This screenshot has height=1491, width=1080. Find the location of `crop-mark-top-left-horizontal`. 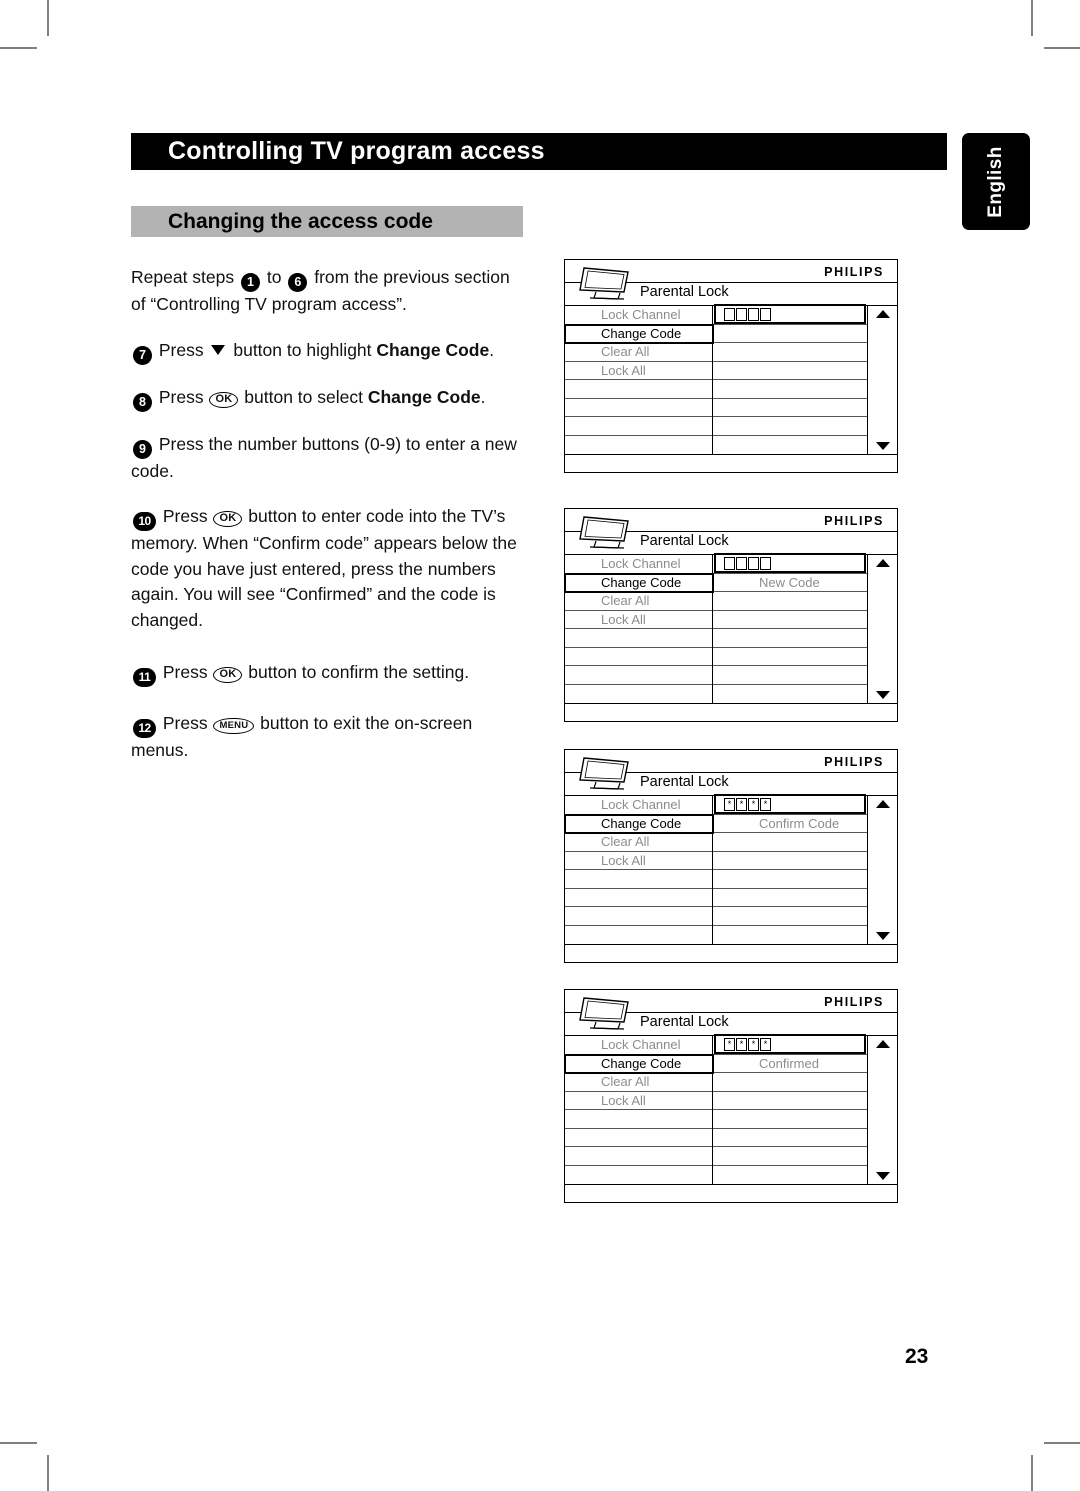

crop-mark-top-left-horizontal is located at coordinates (18, 48).